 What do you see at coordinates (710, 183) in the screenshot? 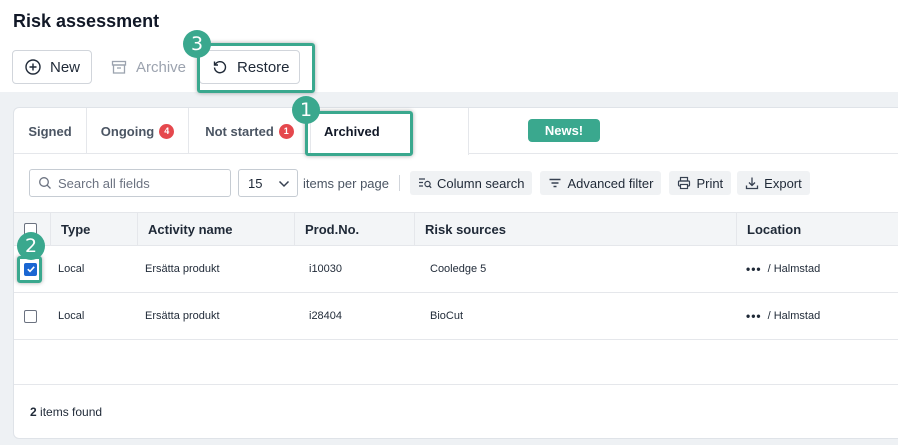
I see `print-label: Print` at bounding box center [710, 183].